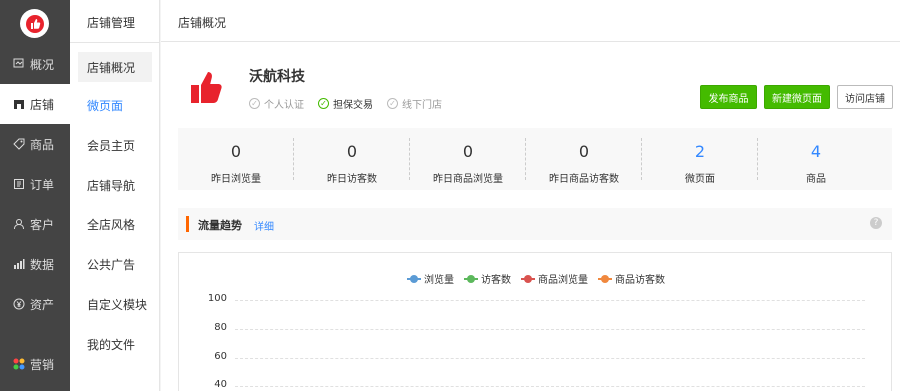 This screenshot has width=900, height=391. Describe the element at coordinates (202, 23) in the screenshot. I see `breadcrumb: 店铺概况` at that location.